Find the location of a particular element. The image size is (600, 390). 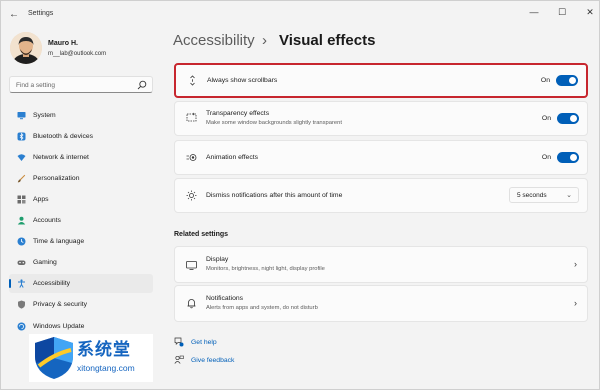

sidebar-item-time-language: Time & language is located at coordinates (81, 241).